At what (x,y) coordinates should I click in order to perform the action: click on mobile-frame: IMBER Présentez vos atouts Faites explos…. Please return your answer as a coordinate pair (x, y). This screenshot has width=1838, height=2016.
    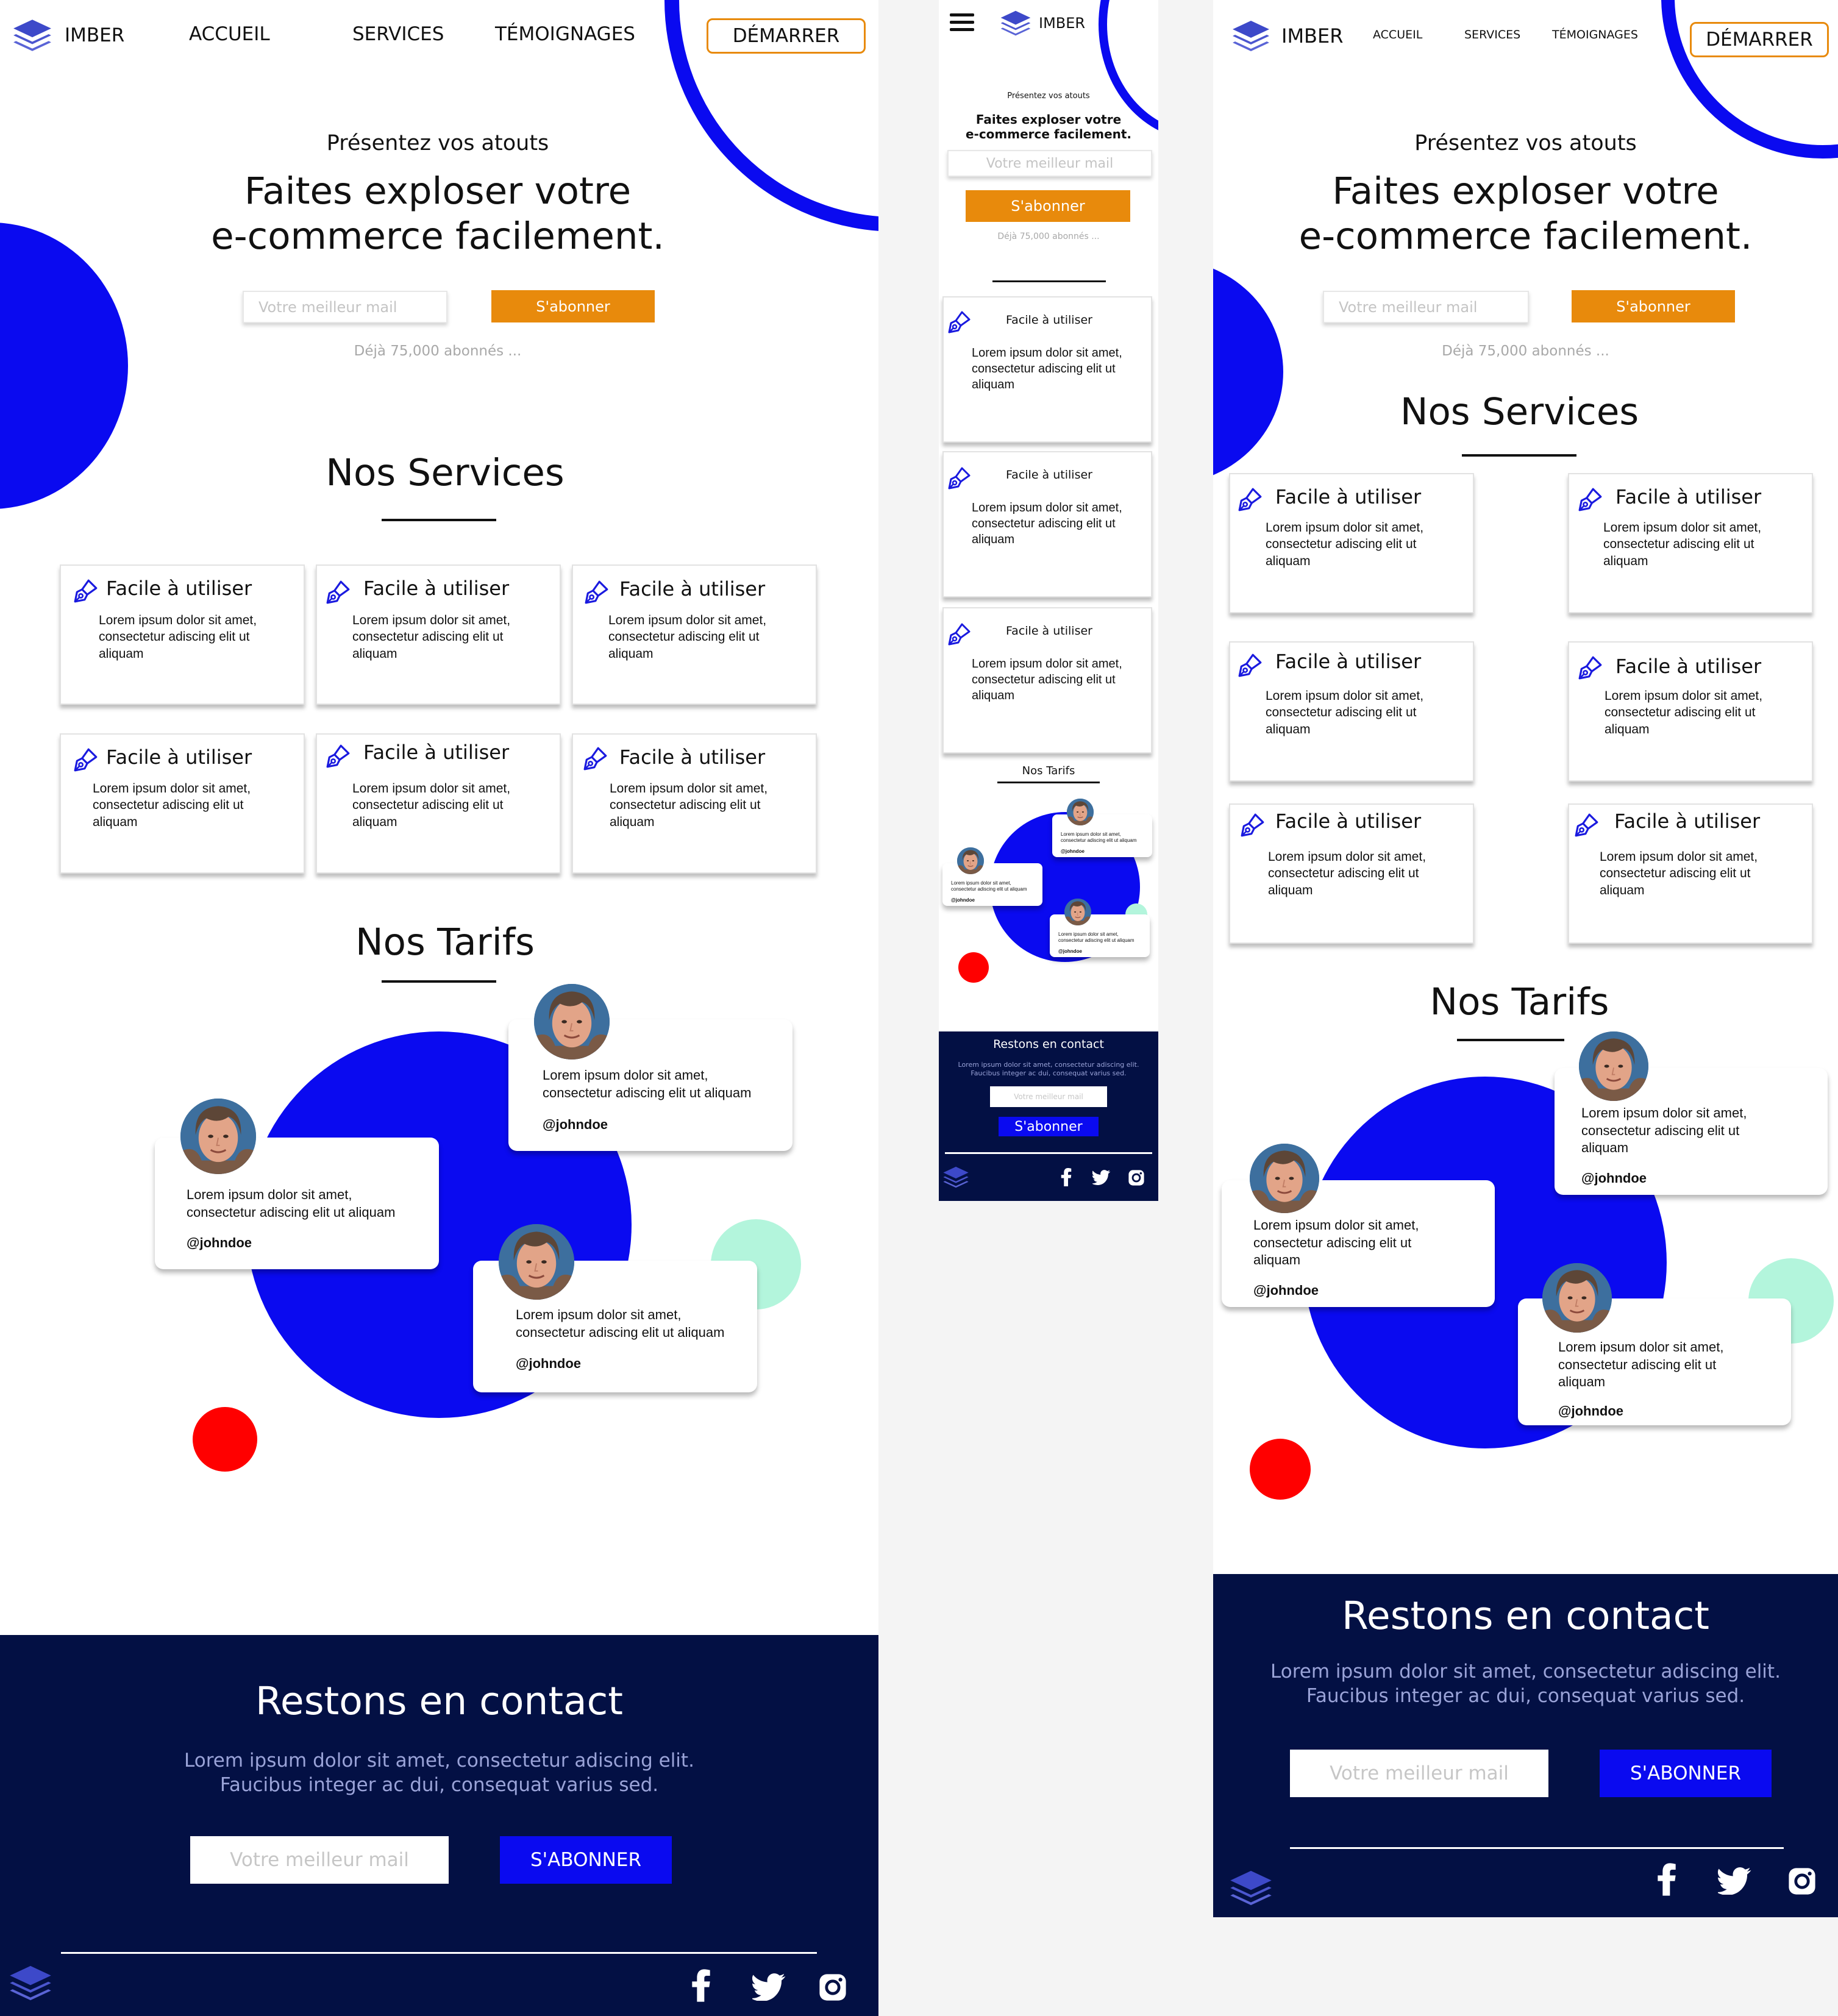
    Looking at the image, I should click on (1048, 600).